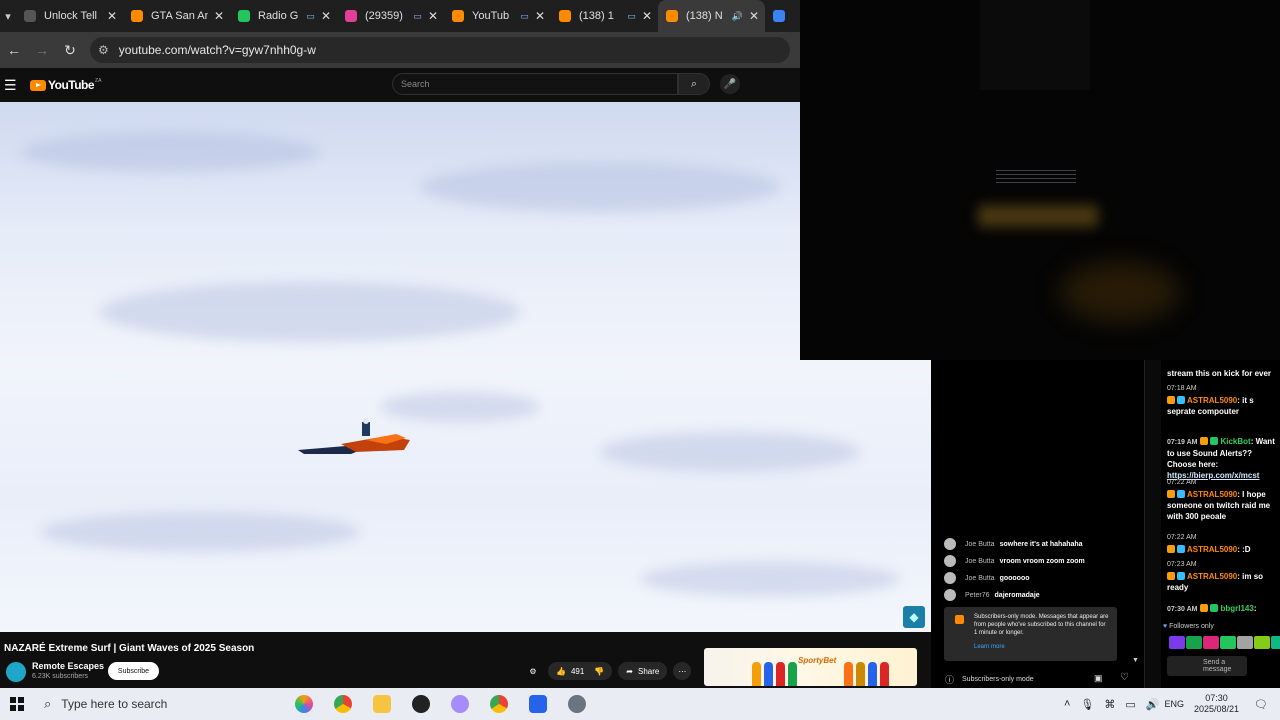  I want to click on taskbar-file-explorer-icon, so click(381, 704).